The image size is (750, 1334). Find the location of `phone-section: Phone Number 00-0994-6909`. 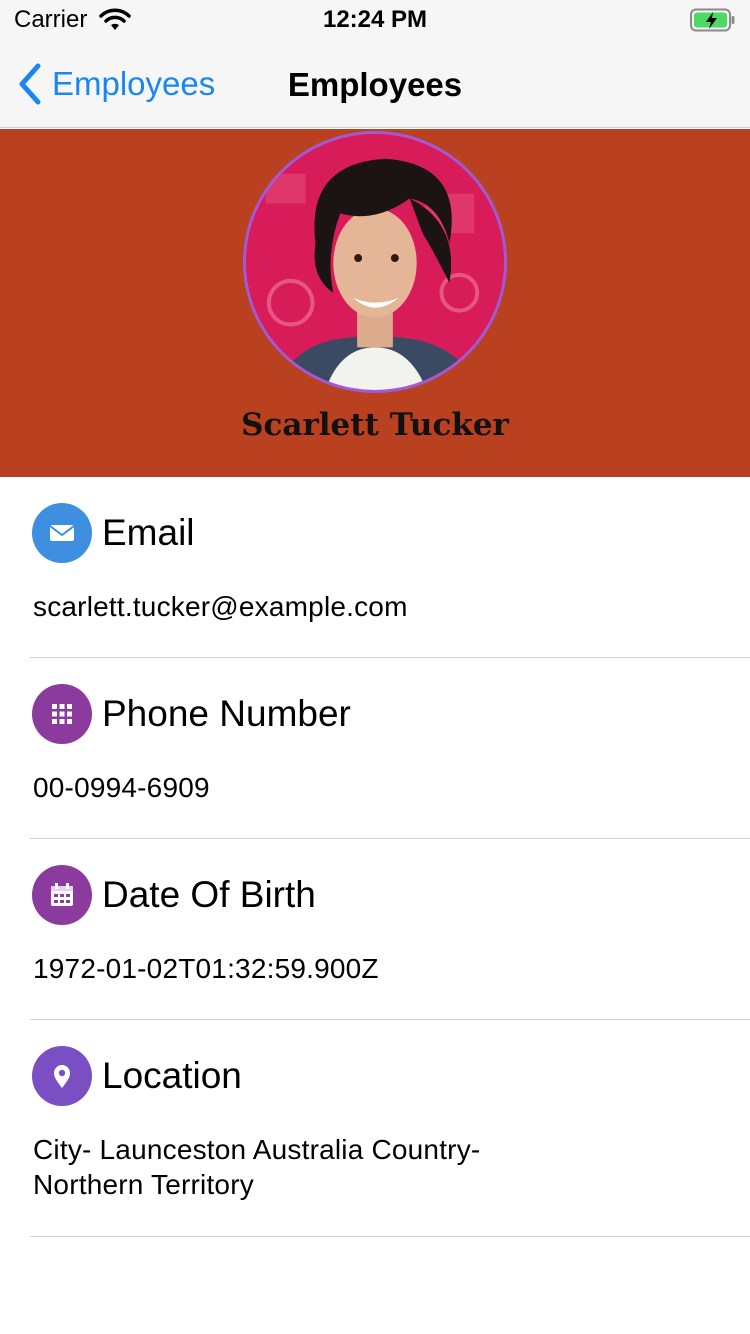

phone-section: Phone Number 00-0994-6909 is located at coordinates (390, 748).